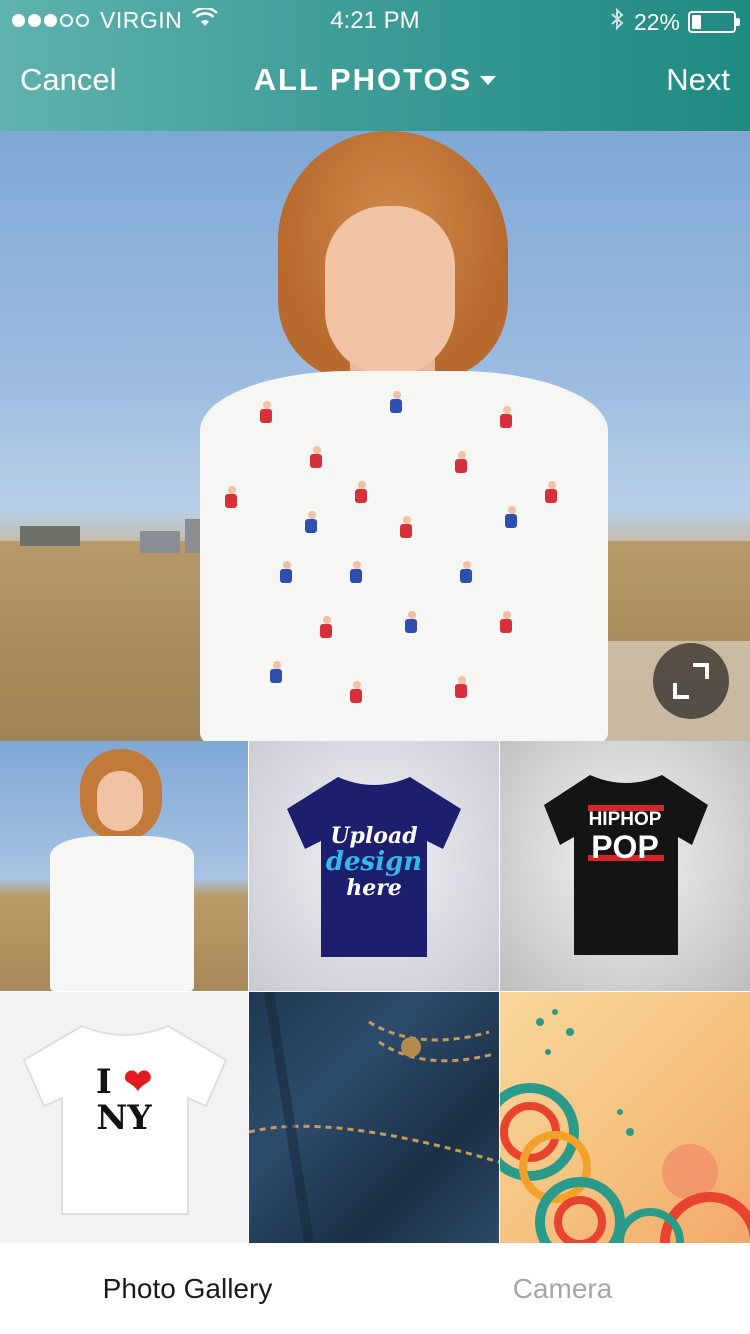 The height and width of the screenshot is (1334, 750). Describe the element at coordinates (625, 866) in the screenshot. I see `photo-thumbnail: HIPHOP POP` at that location.